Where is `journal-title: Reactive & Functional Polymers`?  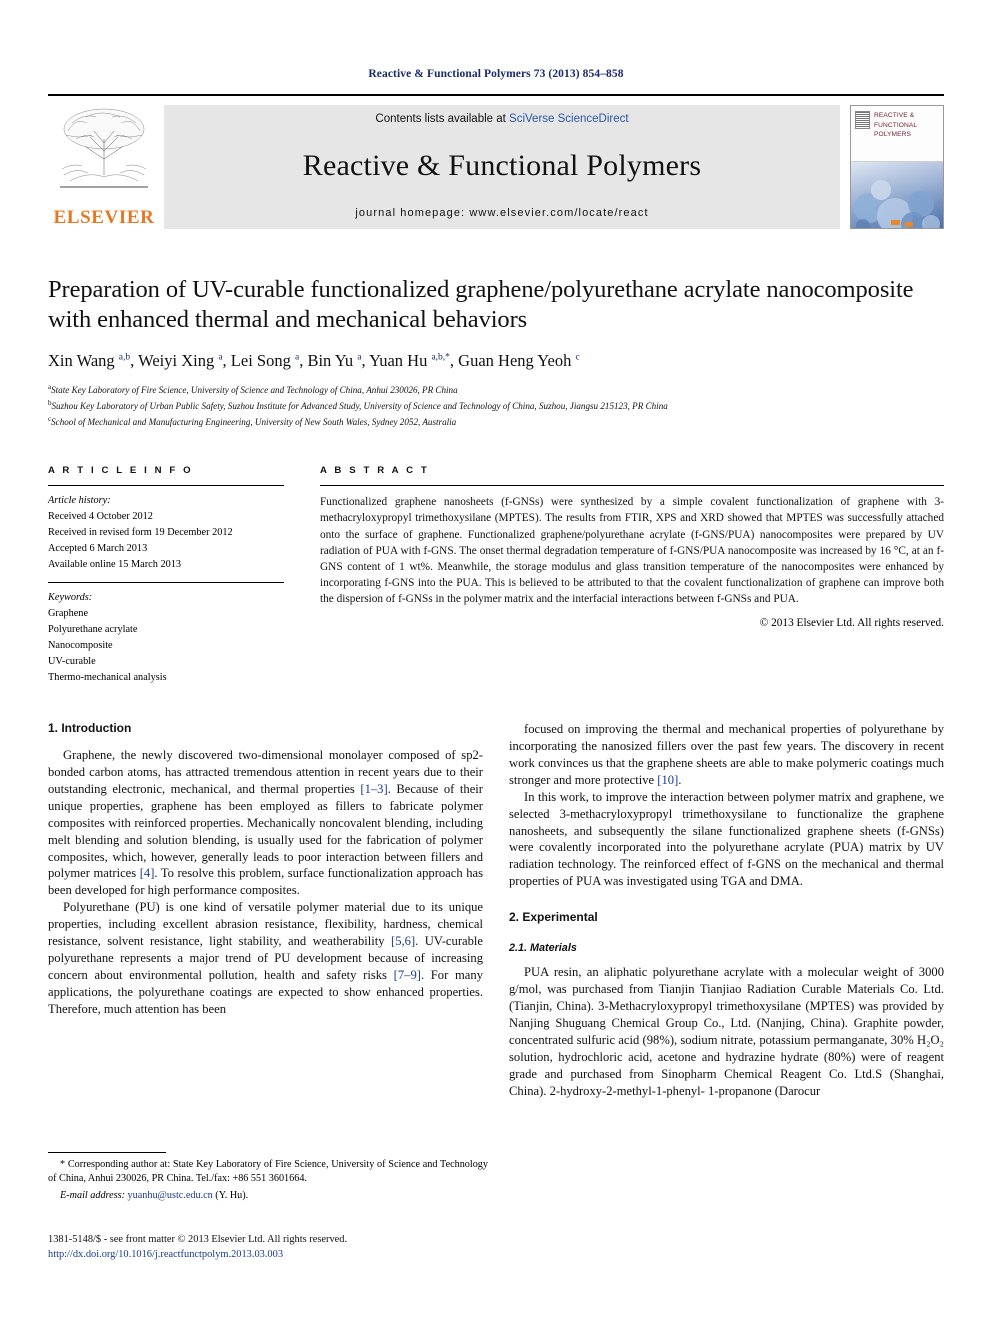
journal-title: Reactive & Functional Polymers is located at coordinates (502, 165).